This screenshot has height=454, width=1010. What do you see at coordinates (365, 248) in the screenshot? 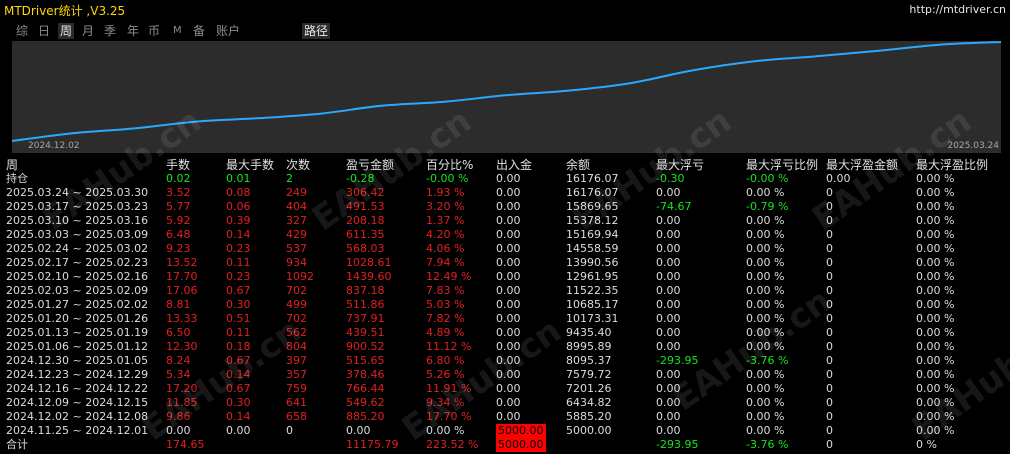
I see `cell-pnl: 568.03` at bounding box center [365, 248].